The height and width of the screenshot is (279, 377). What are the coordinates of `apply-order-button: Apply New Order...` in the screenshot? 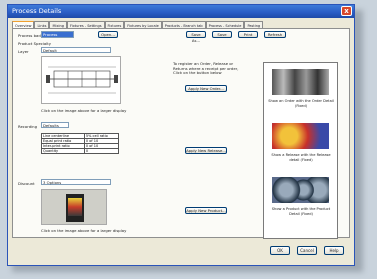 It's located at (206, 88).